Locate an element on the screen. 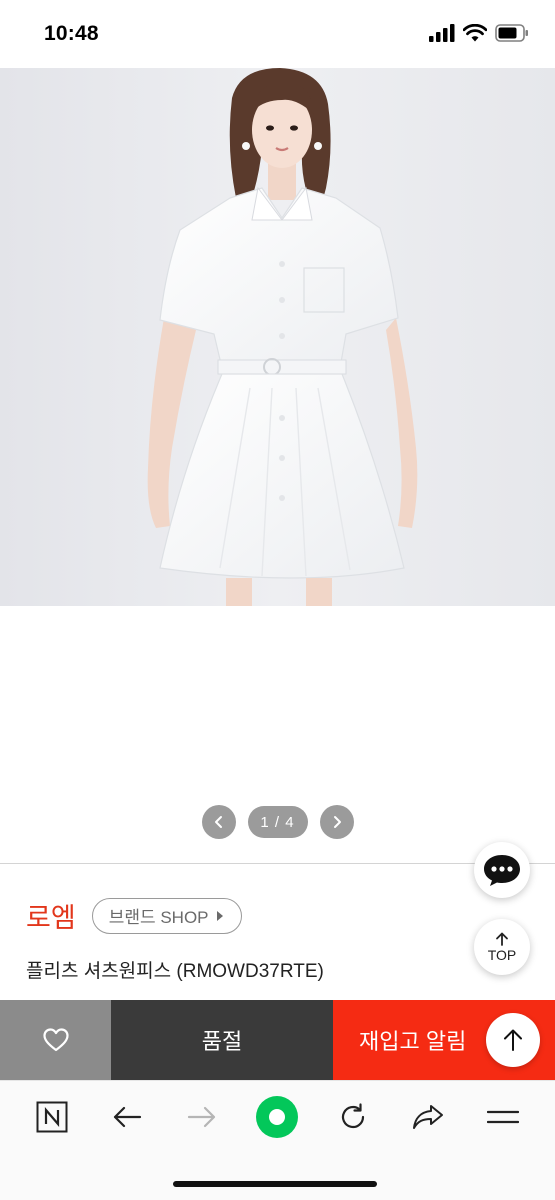  green-dot-icon is located at coordinates (277, 1117).